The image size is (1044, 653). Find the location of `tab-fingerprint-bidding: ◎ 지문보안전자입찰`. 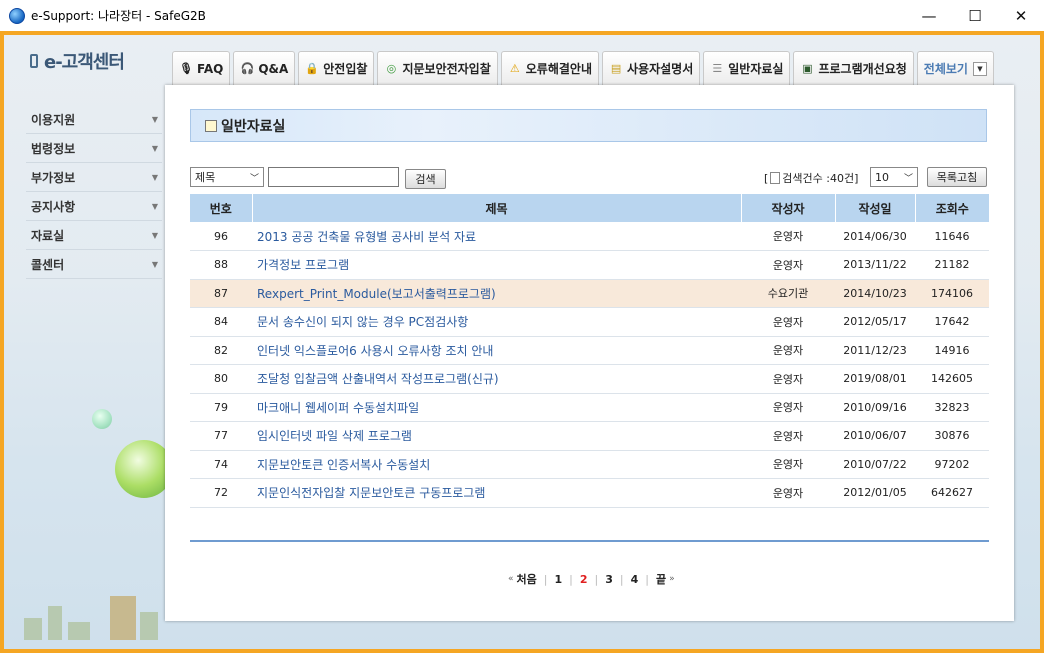

tab-fingerprint-bidding: ◎ 지문보안전자입찰 is located at coordinates (437, 68).